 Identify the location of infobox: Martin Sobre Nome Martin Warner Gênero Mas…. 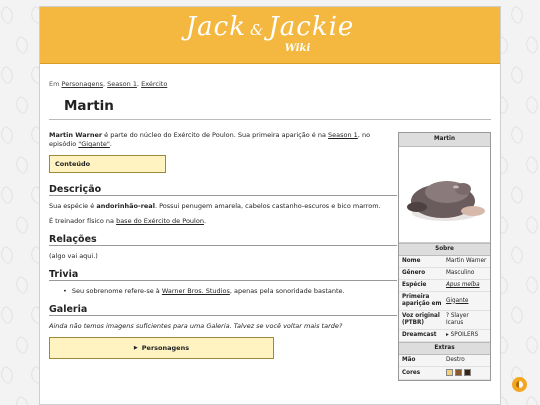
(444, 256).